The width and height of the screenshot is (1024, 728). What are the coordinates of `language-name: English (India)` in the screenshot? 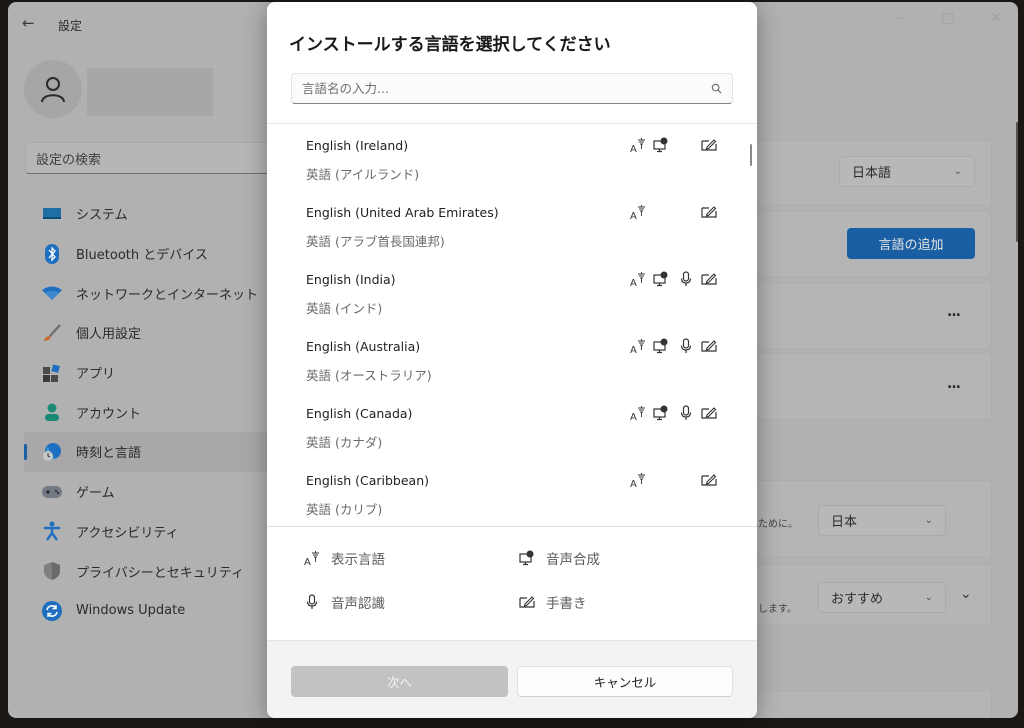 It's located at (351, 279).